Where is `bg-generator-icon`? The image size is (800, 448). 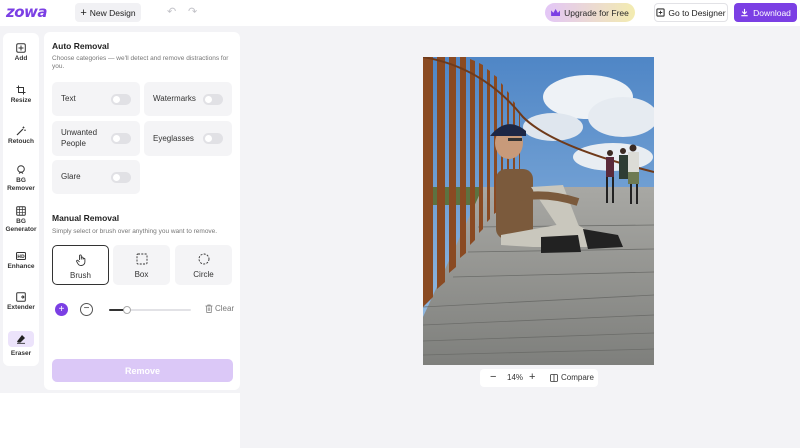 bg-generator-icon is located at coordinates (21, 211).